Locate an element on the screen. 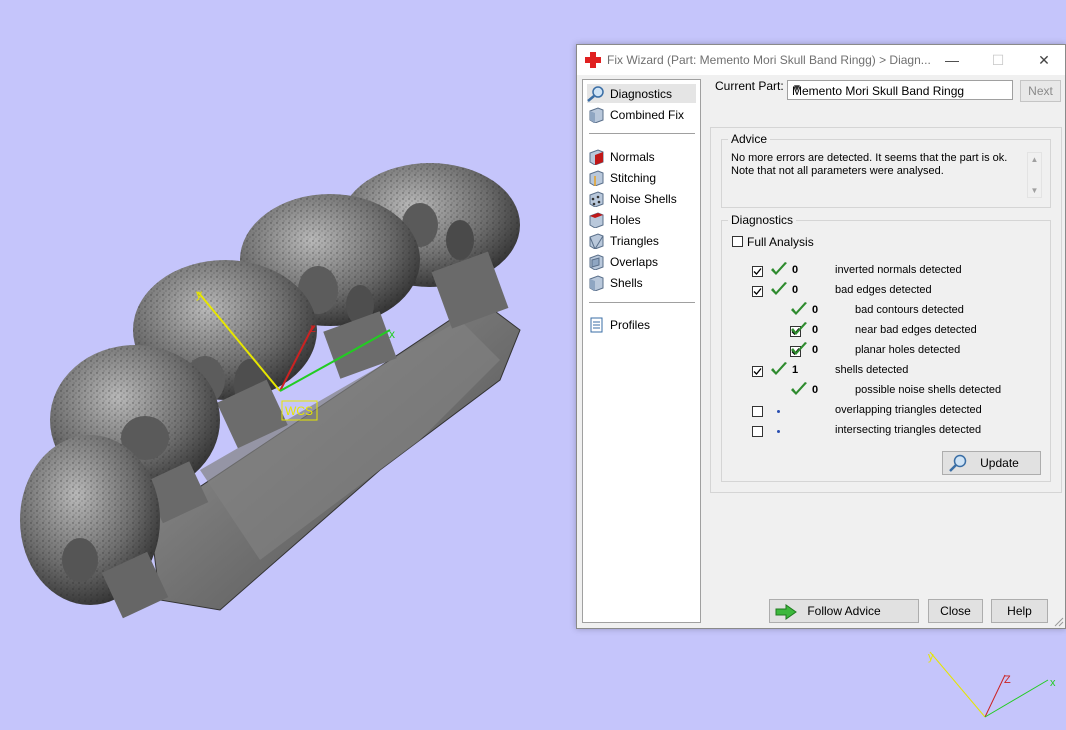  nav-item-combined-fix: Combined Fix is located at coordinates (641, 114).